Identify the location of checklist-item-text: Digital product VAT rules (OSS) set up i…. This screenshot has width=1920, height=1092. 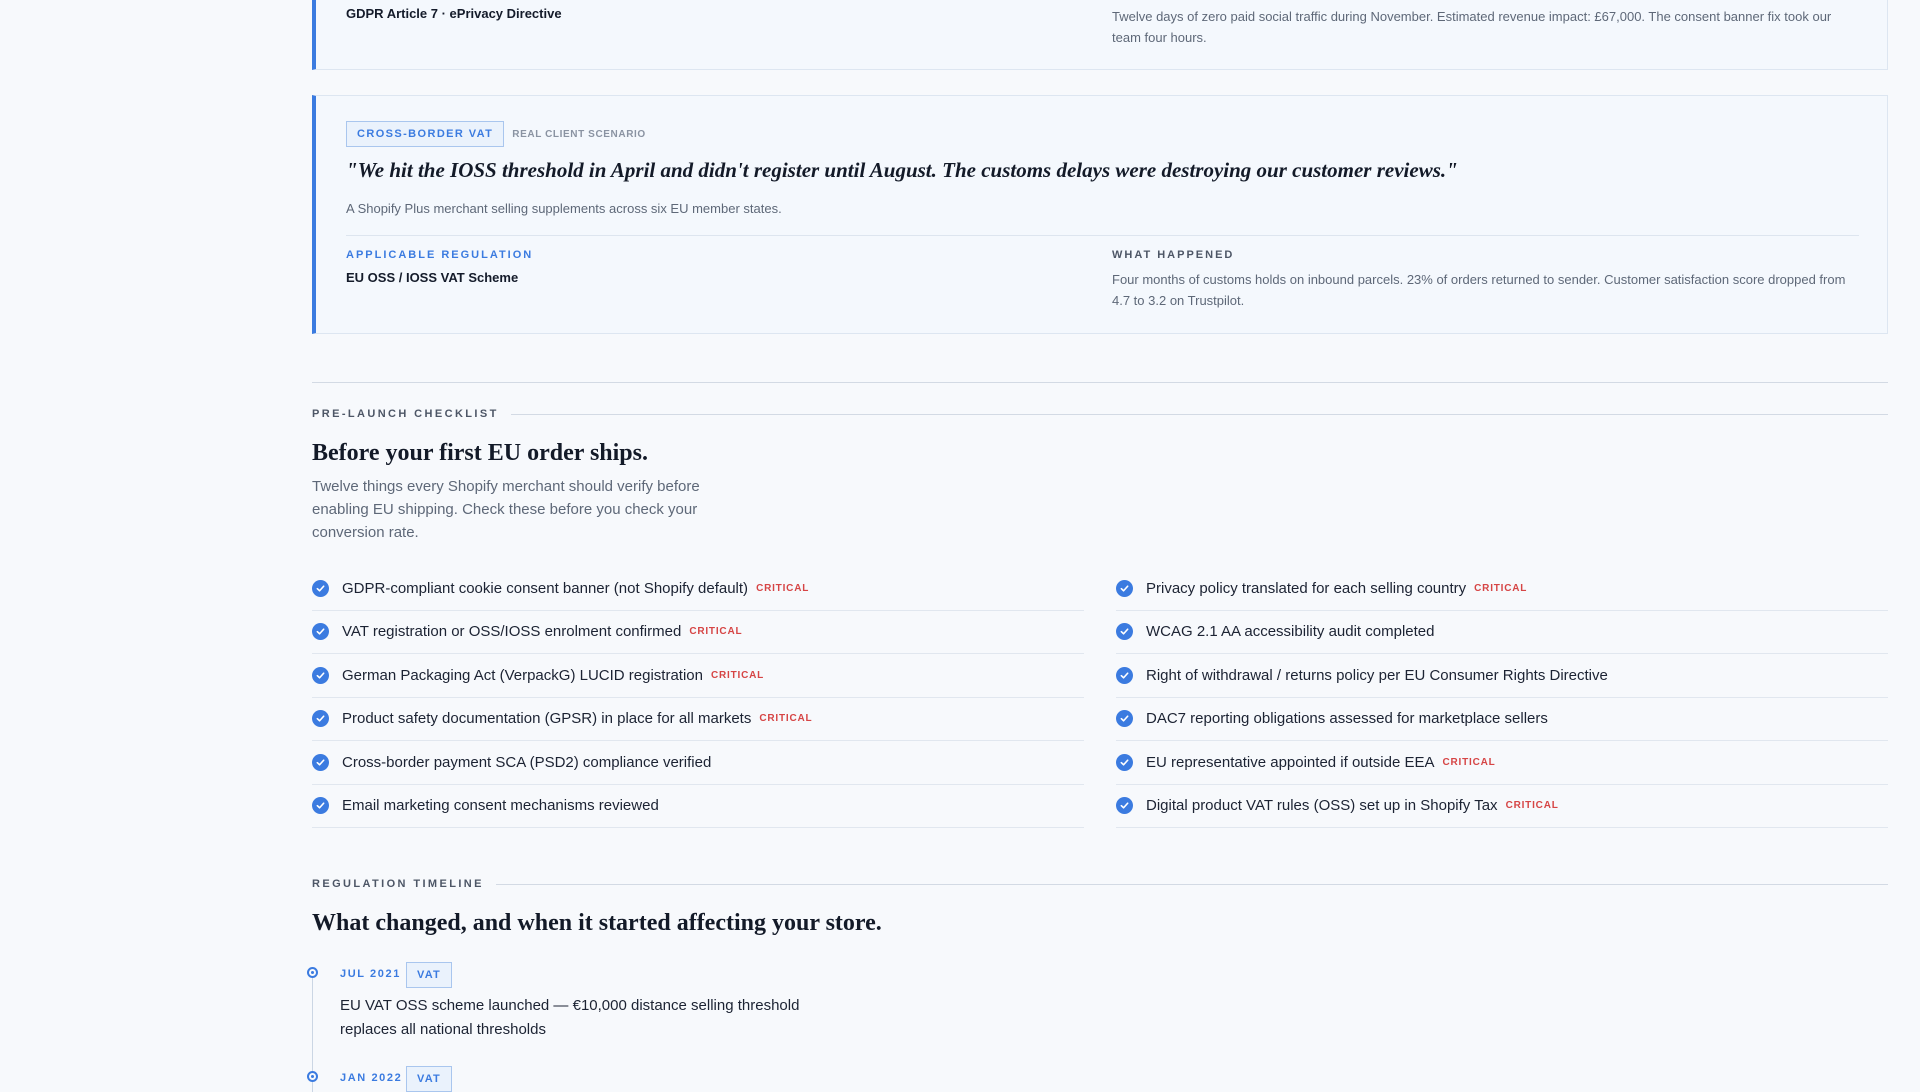
(1322, 806).